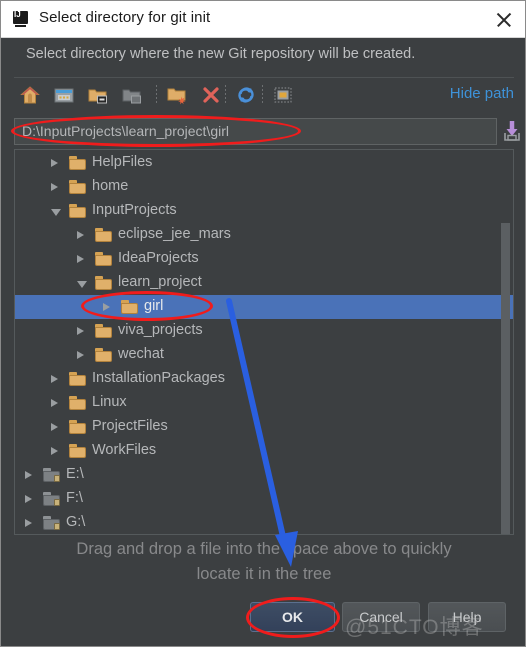 This screenshot has height=647, width=526. I want to click on tree-row-label: G:\, so click(76, 522).